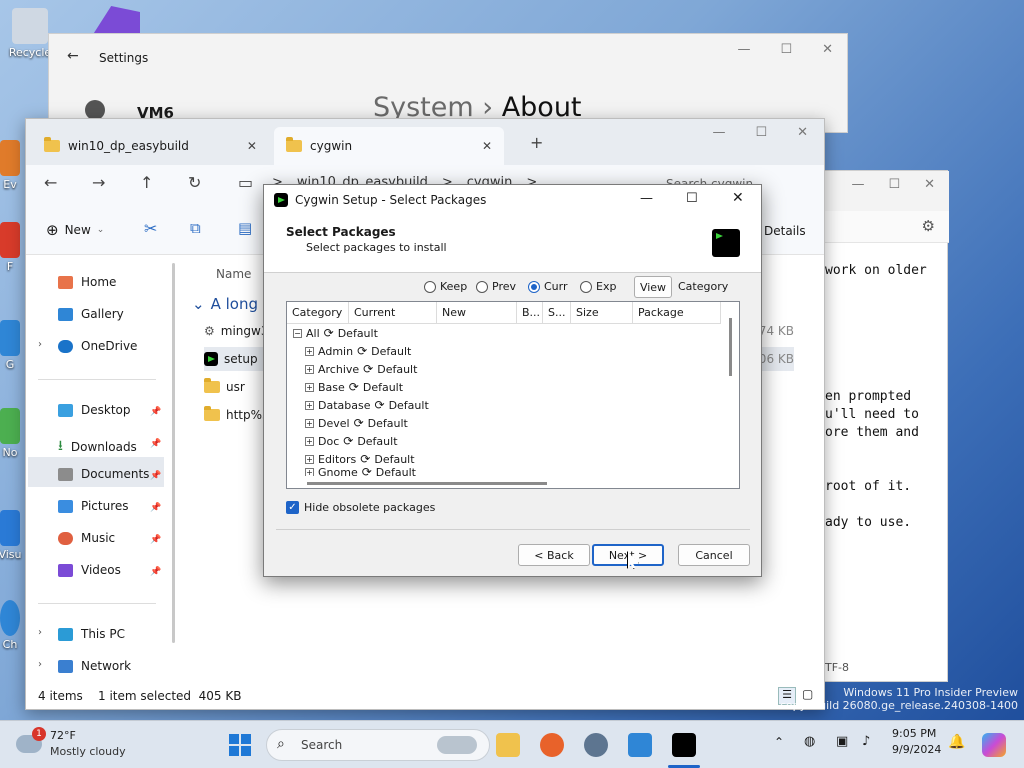  Describe the element at coordinates (91, 314) in the screenshot. I see `sidebar-item-gallery: Gallery` at that location.